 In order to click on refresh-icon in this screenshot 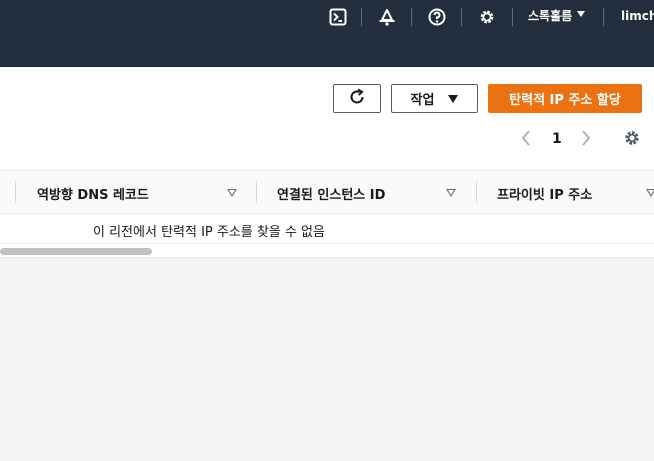, I will do `click(357, 99)`.